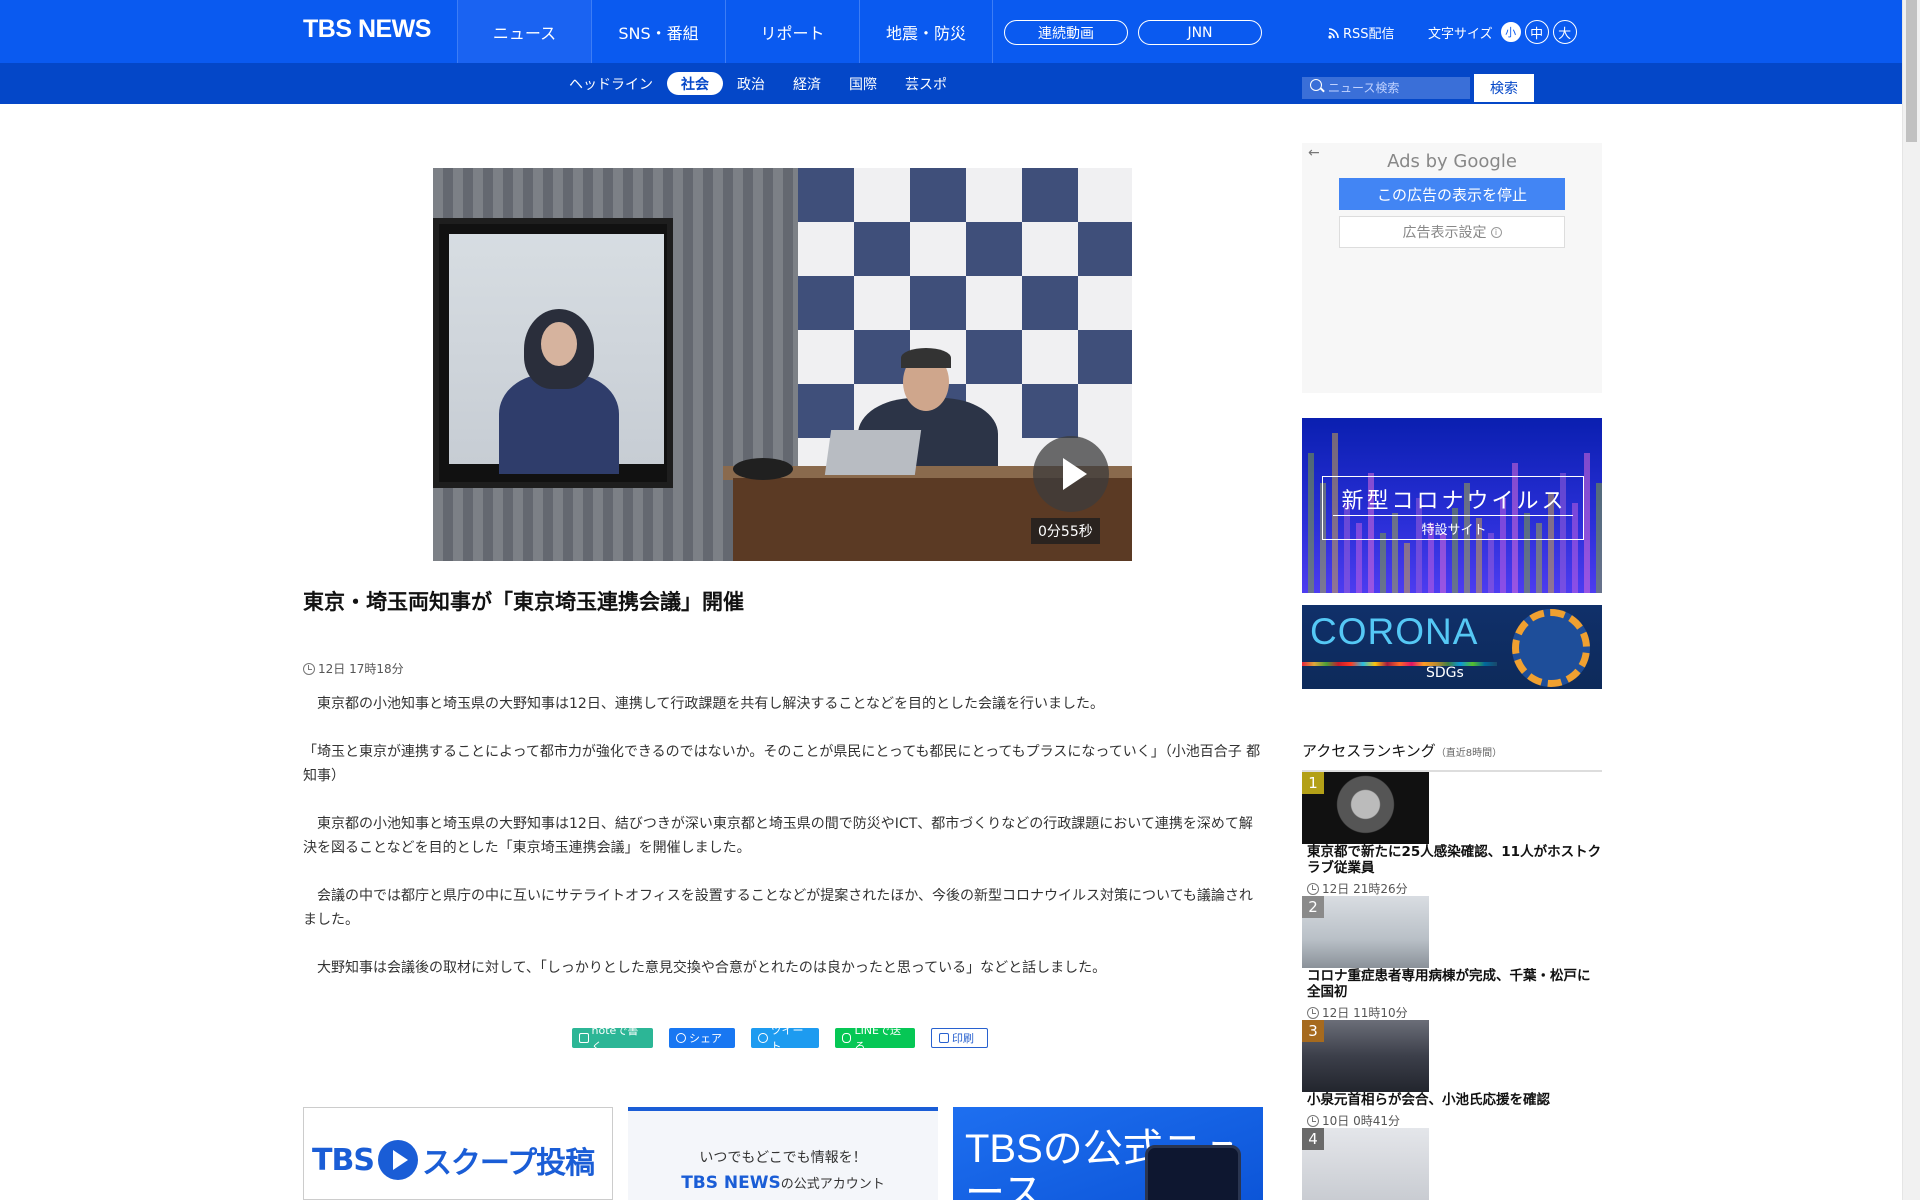 The height and width of the screenshot is (1200, 1920). I want to click on page-scrollbar, so click(1911, 600).